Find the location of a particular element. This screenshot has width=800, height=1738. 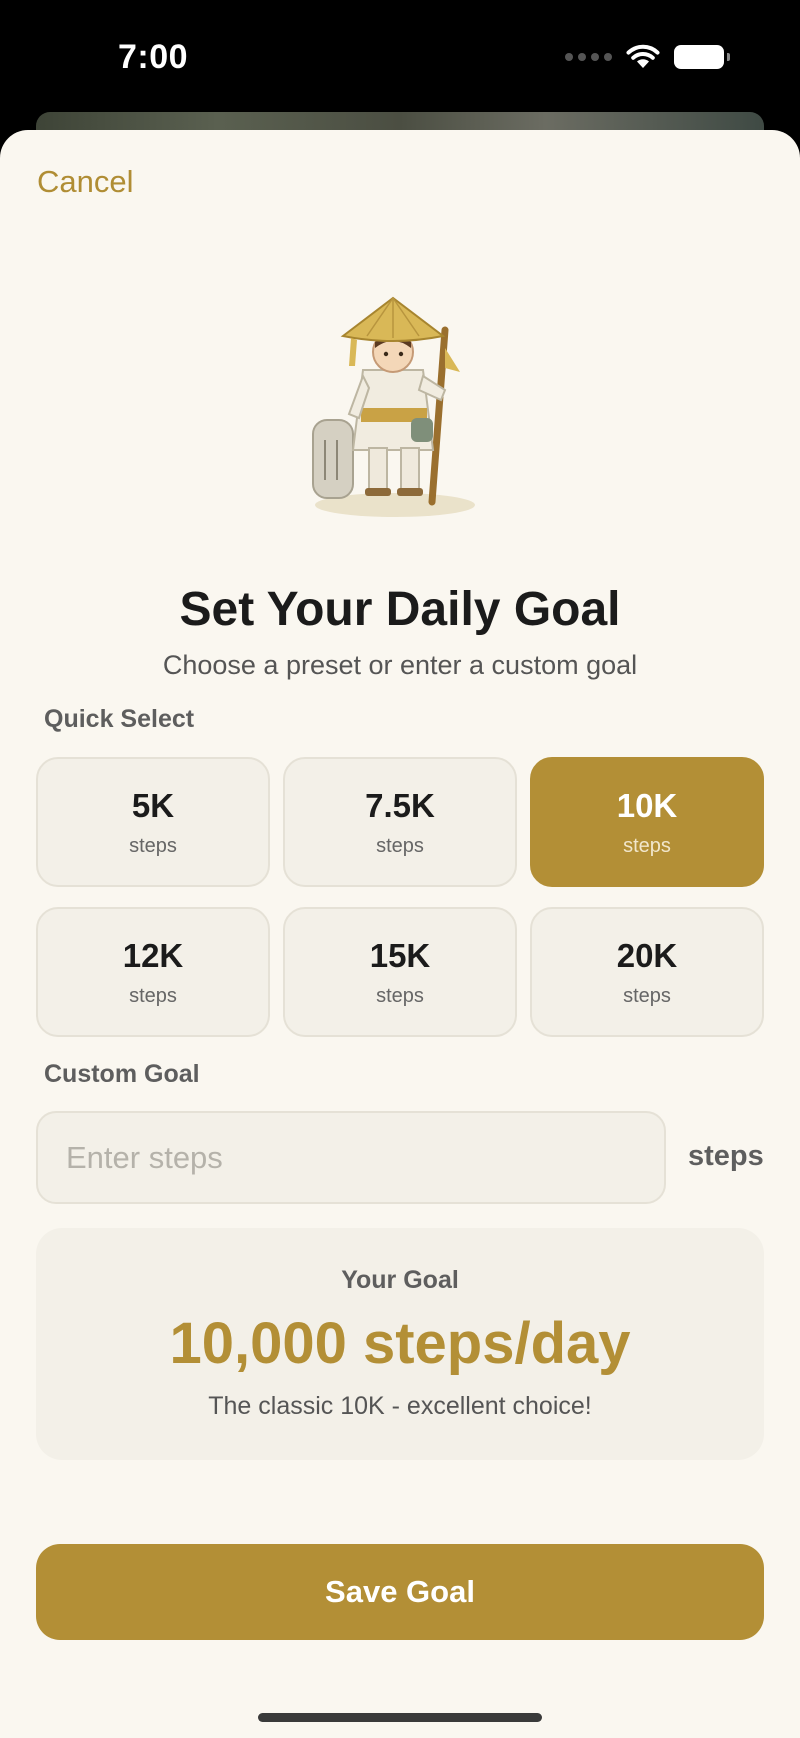

cellular-signal-icon is located at coordinates (588, 57).